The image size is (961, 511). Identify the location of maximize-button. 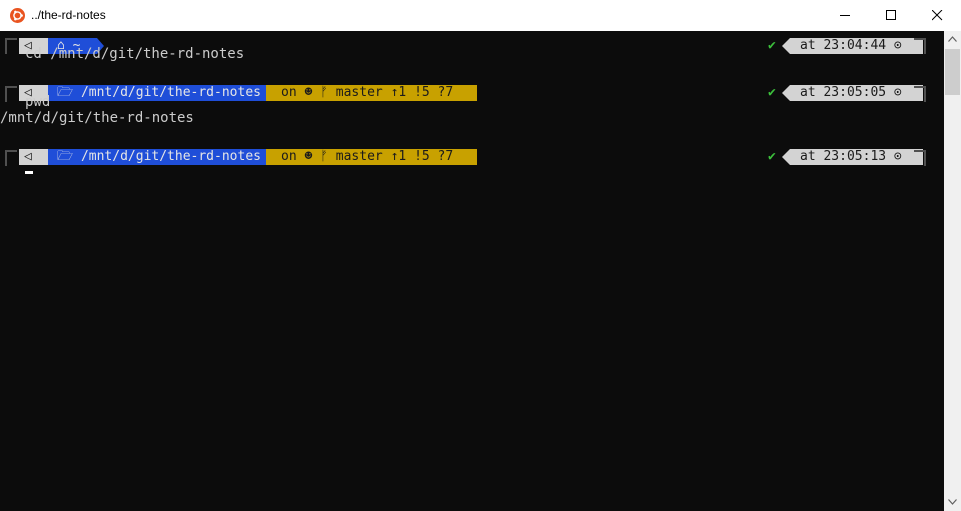
(892, 15).